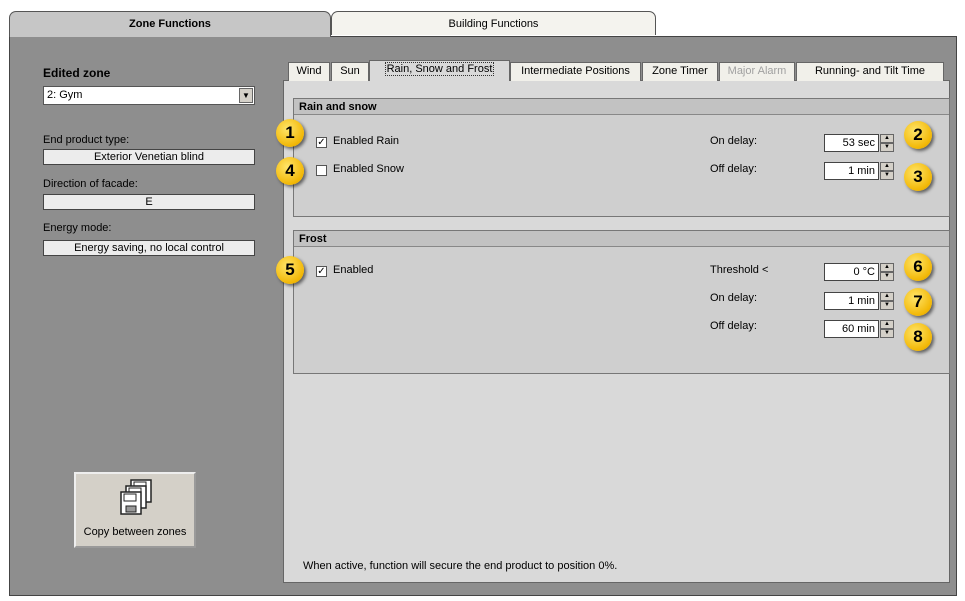 The image size is (965, 601). Describe the element at coordinates (353, 270) in the screenshot. I see `frost-enabled-label: Enabled` at that location.